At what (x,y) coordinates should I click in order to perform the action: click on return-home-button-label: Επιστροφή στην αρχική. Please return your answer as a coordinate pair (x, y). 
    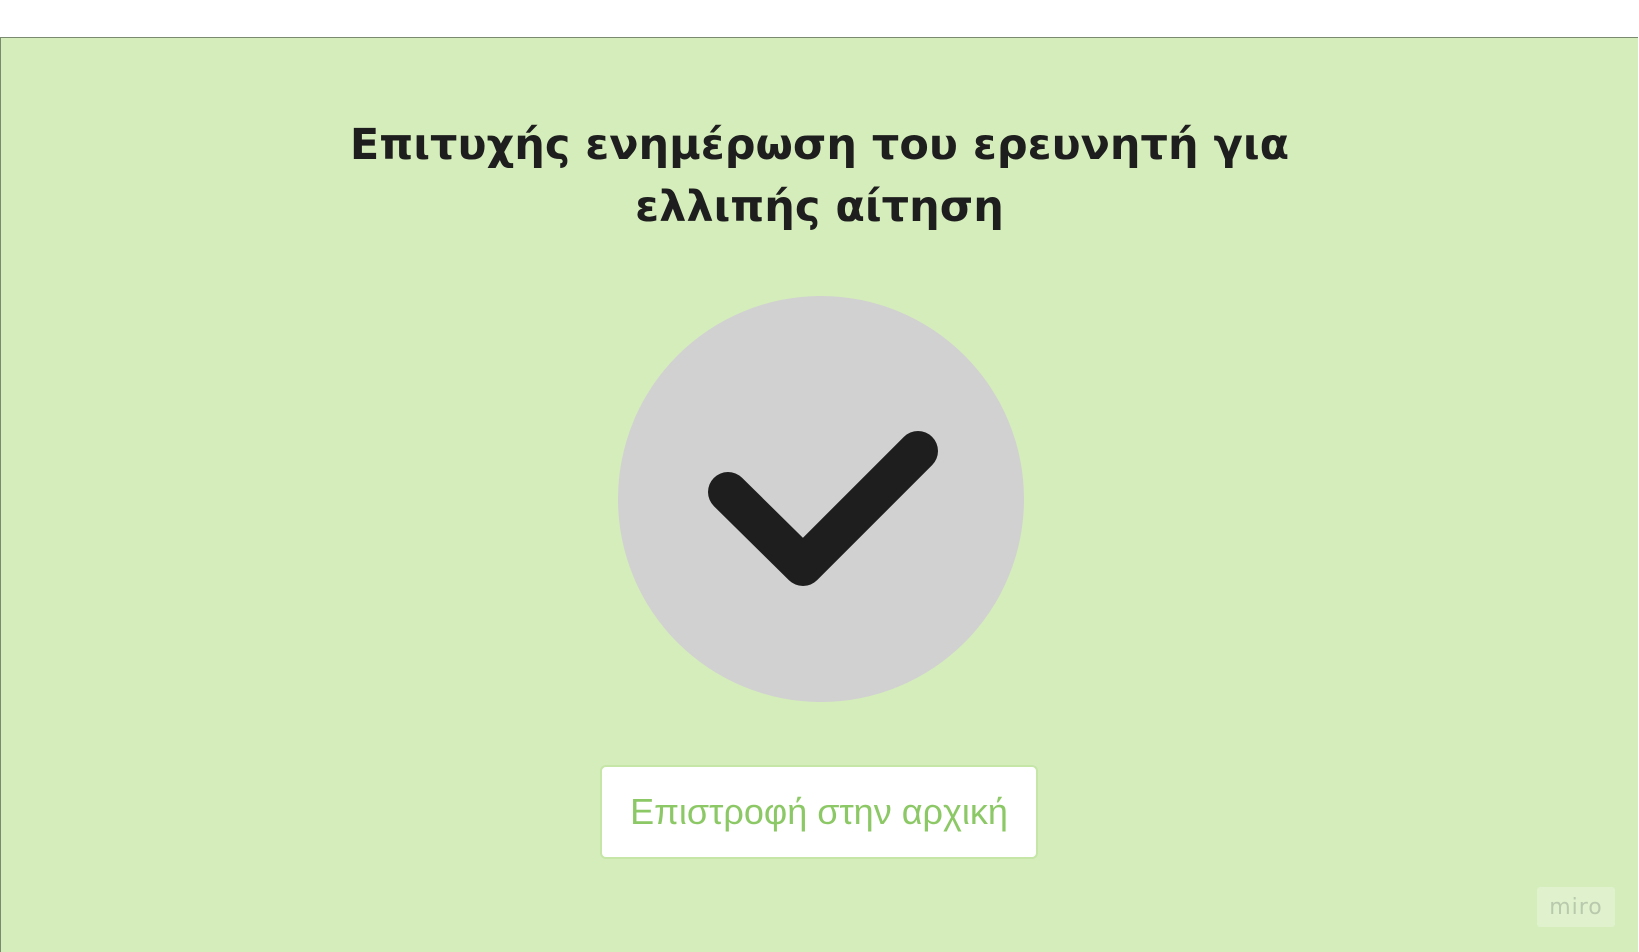
    Looking at the image, I should click on (819, 811).